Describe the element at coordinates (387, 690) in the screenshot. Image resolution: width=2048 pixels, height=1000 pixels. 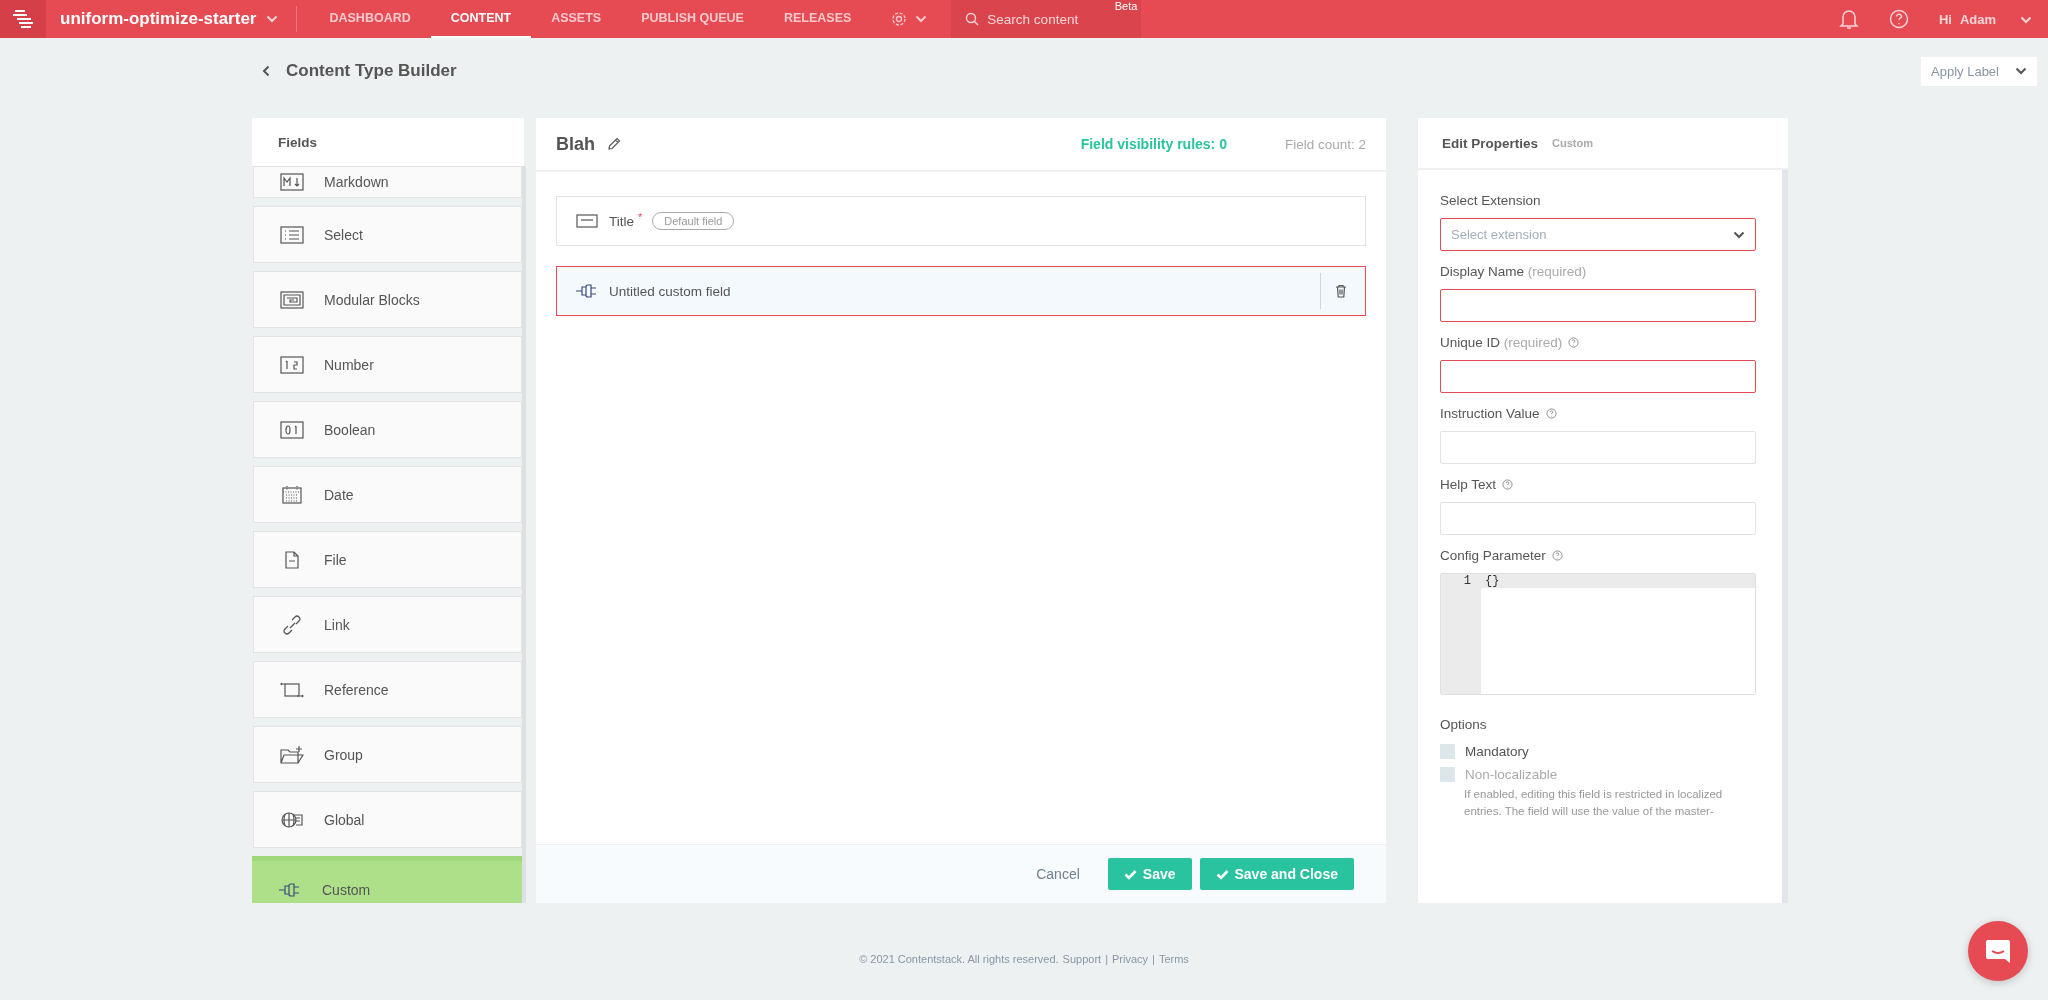
I see `field-type-item: Reference` at that location.